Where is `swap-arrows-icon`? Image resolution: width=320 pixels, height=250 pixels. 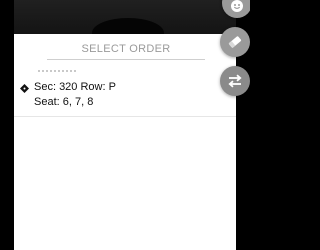 swap-arrows-icon is located at coordinates (235, 81).